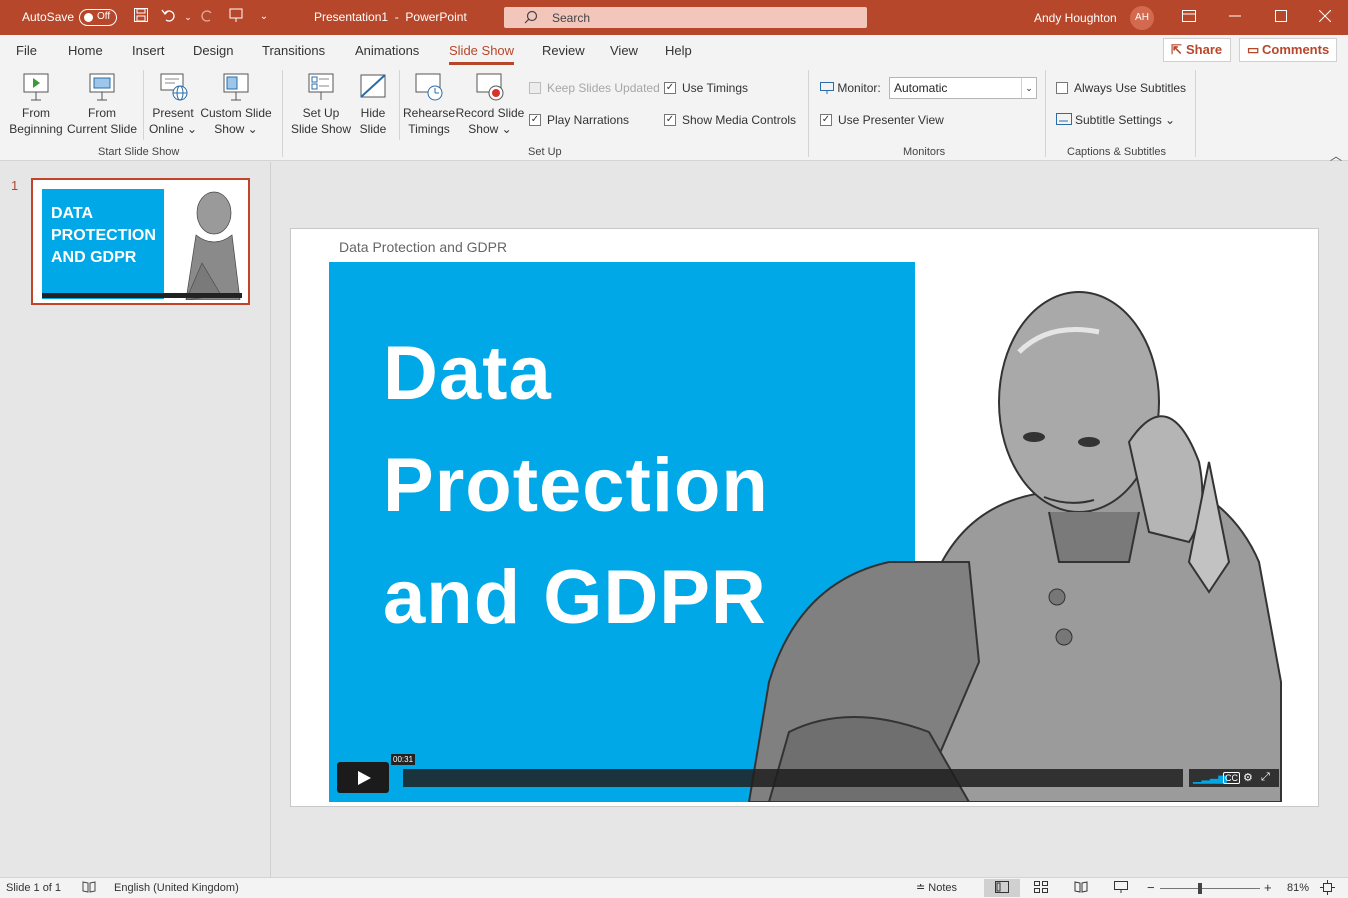 The image size is (1348, 898). What do you see at coordinates (436, 17) in the screenshot?
I see `app-name: PowerPoint` at bounding box center [436, 17].